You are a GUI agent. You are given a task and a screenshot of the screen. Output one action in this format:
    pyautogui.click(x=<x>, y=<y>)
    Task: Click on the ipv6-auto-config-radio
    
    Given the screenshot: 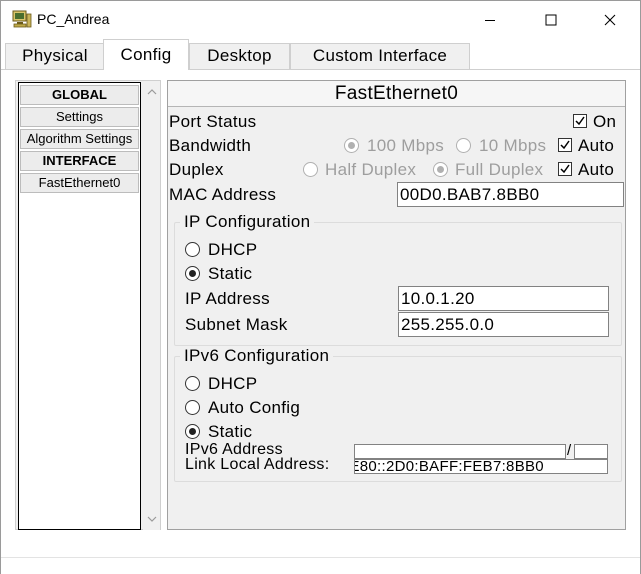 What is the action you would take?
    pyautogui.click(x=192, y=407)
    